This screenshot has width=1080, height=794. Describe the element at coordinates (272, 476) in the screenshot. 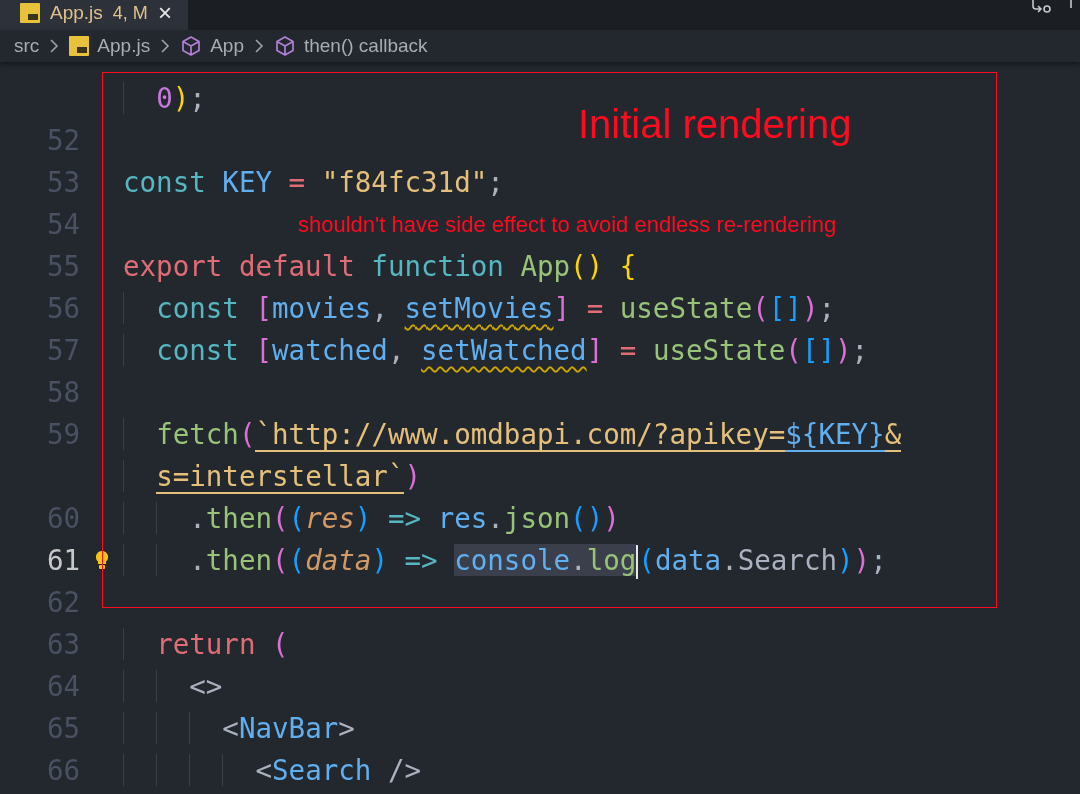

I see `code-line: s=interstellar`)` at that location.